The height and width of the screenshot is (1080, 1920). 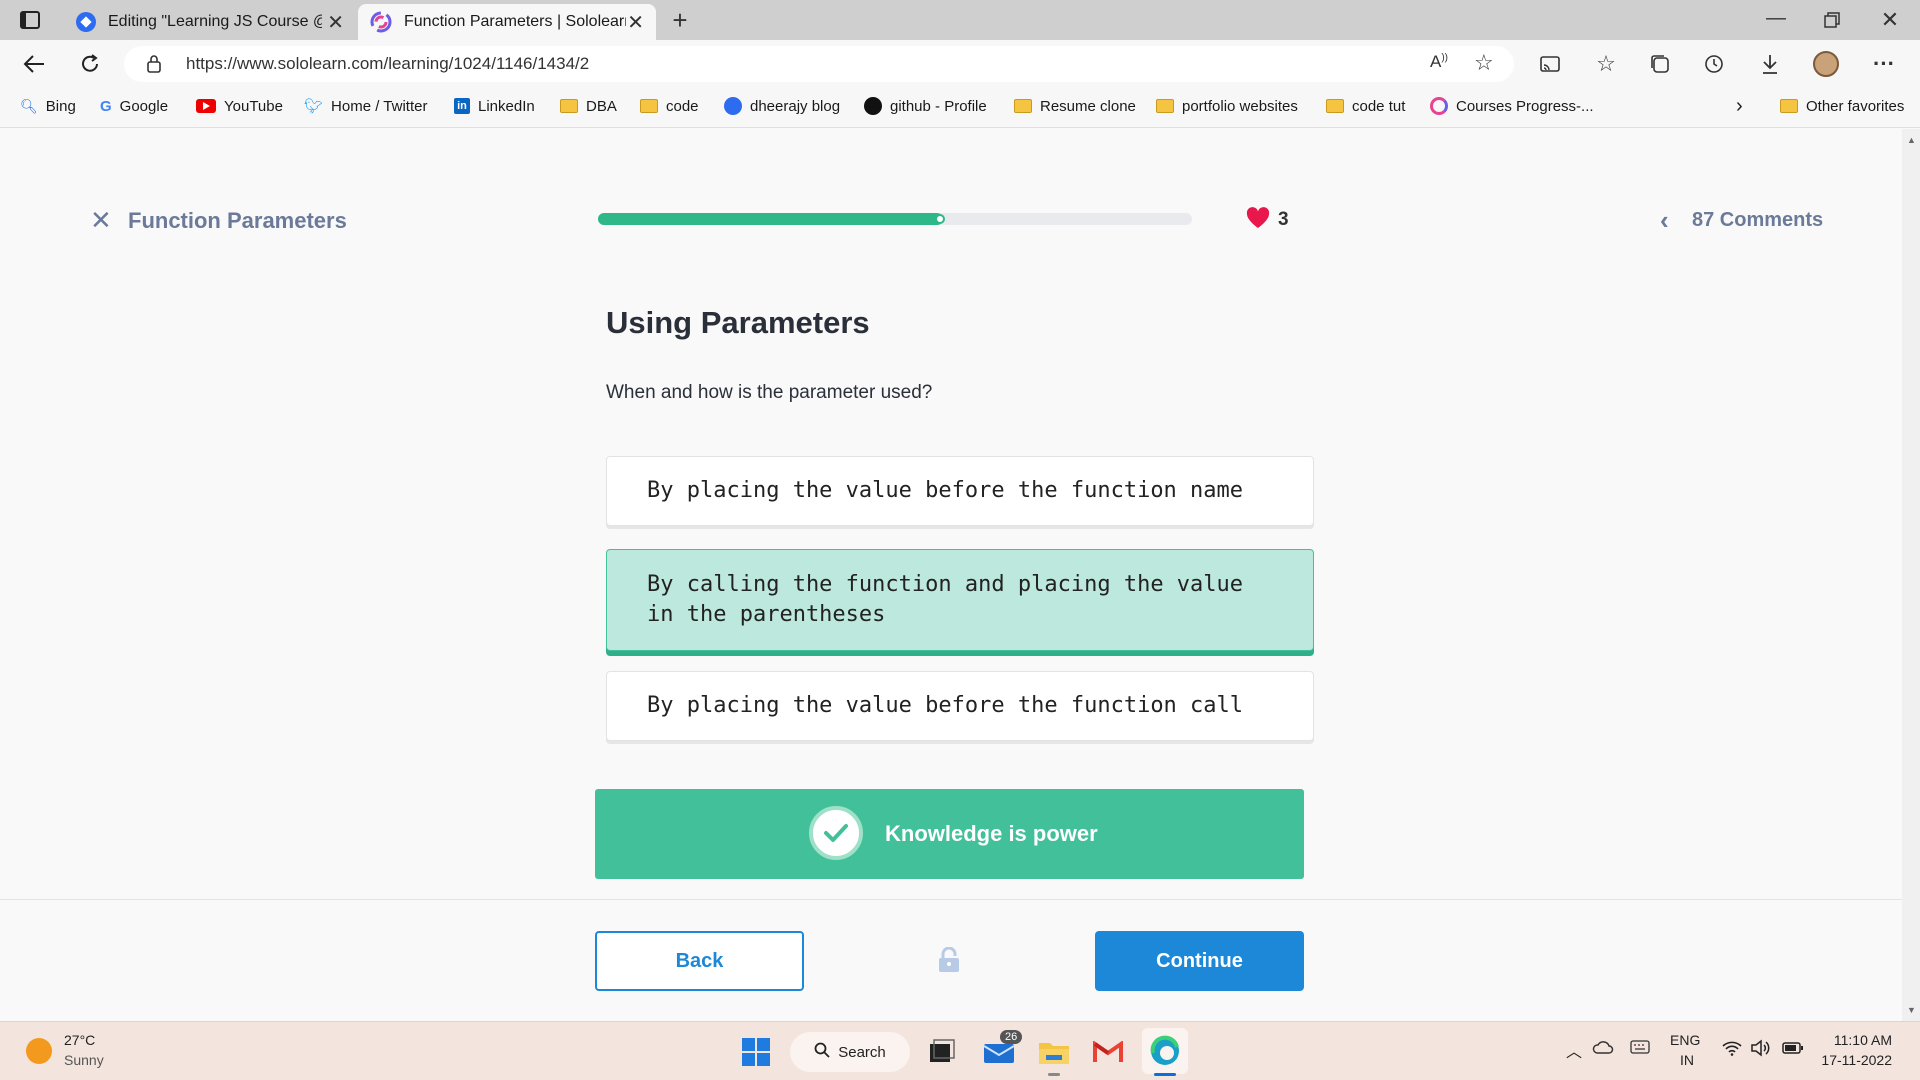 What do you see at coordinates (106, 106) in the screenshot?
I see `google-icon: G` at bounding box center [106, 106].